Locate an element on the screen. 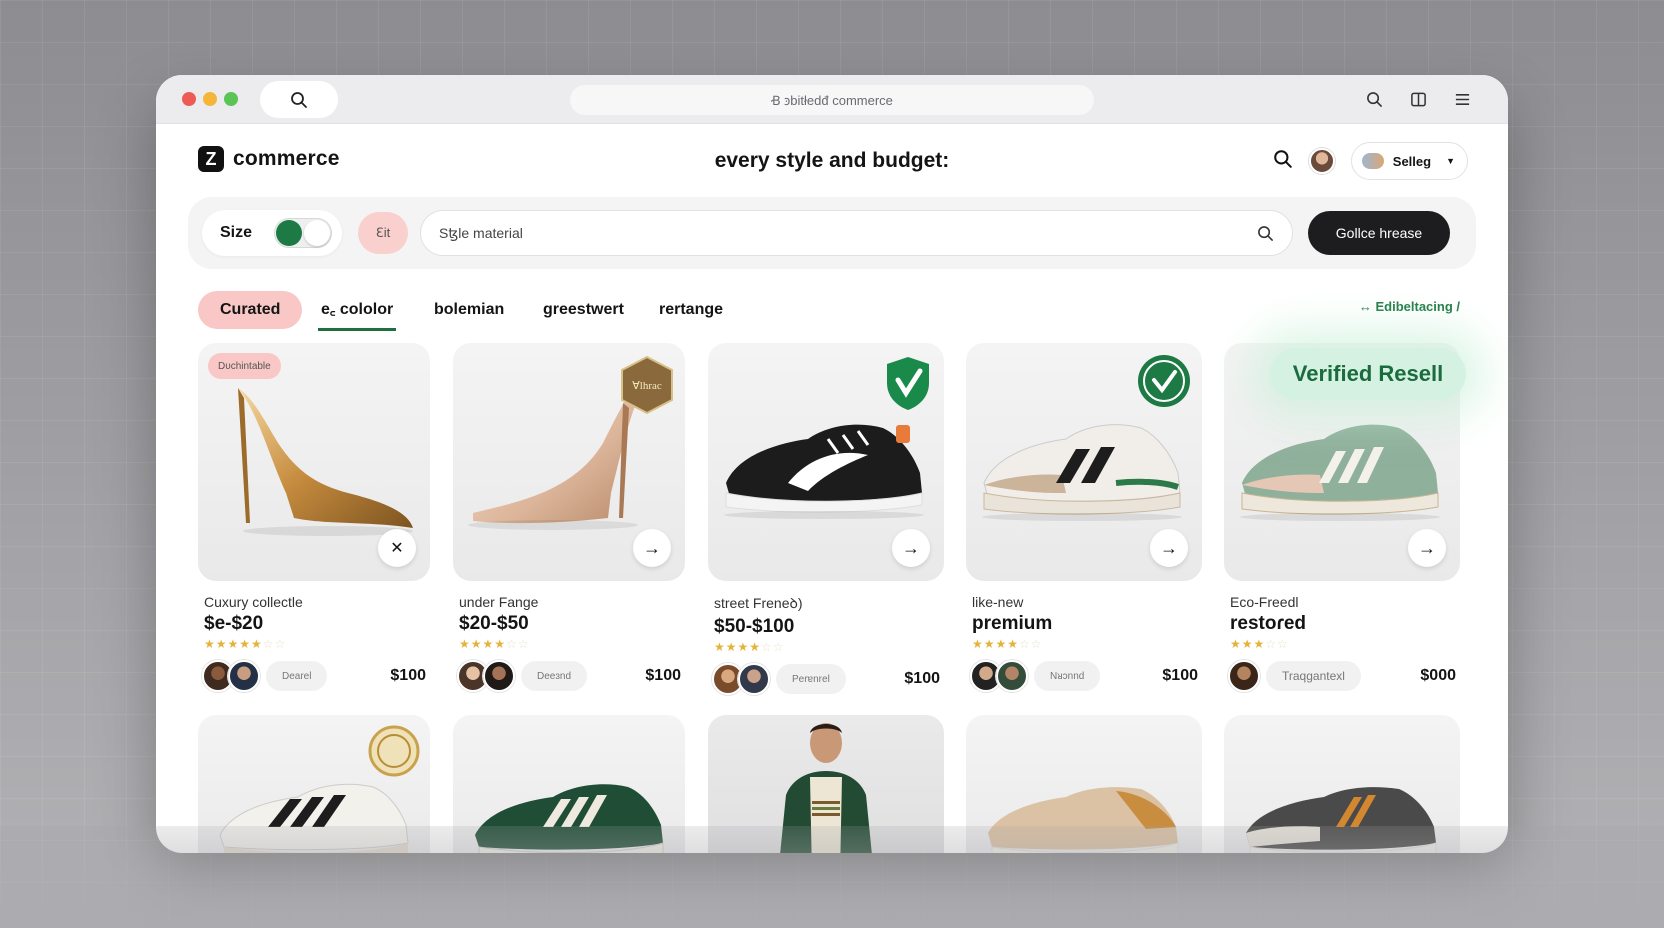  verified-seal-icon is located at coordinates (1164, 381).